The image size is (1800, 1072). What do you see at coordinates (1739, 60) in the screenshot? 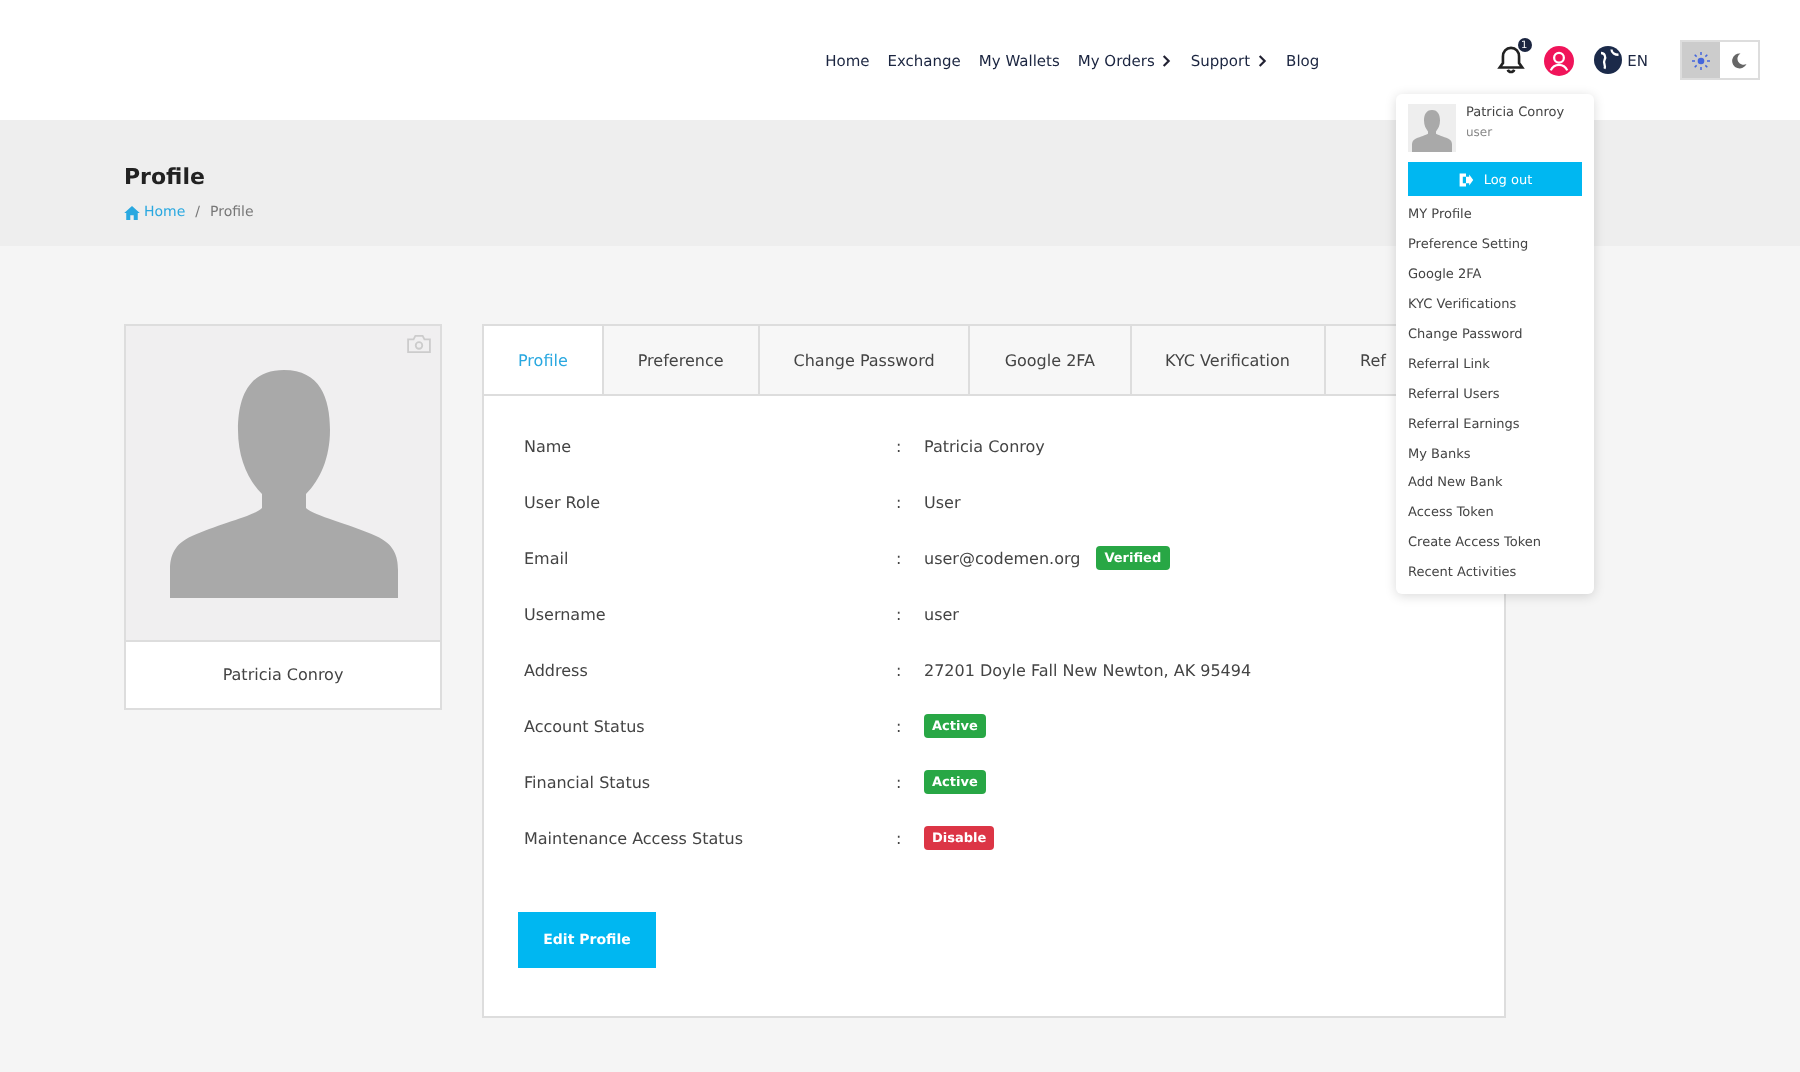
I see `moon-icon` at bounding box center [1739, 60].